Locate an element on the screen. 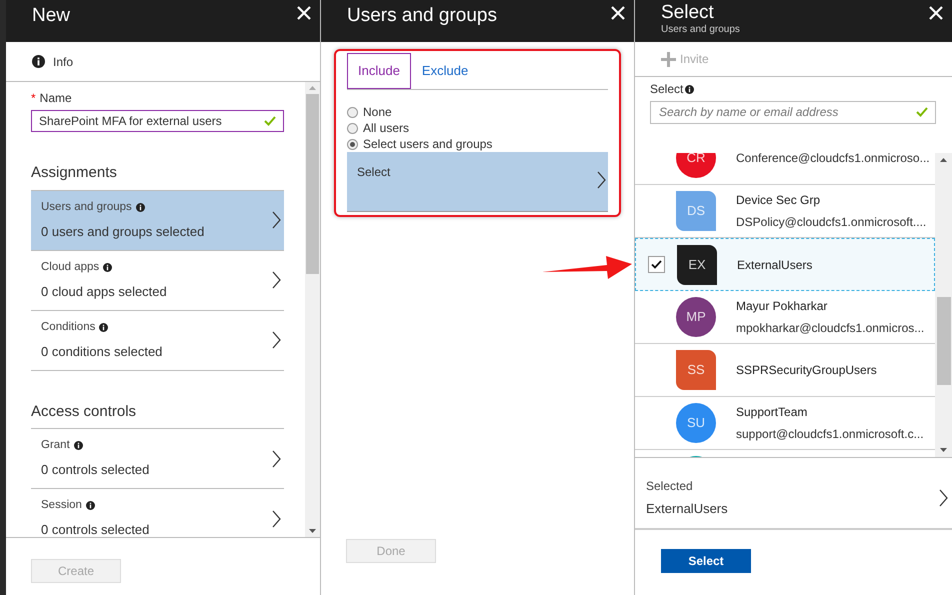 This screenshot has width=952, height=595. user-name: SupportTeam is located at coordinates (772, 412).